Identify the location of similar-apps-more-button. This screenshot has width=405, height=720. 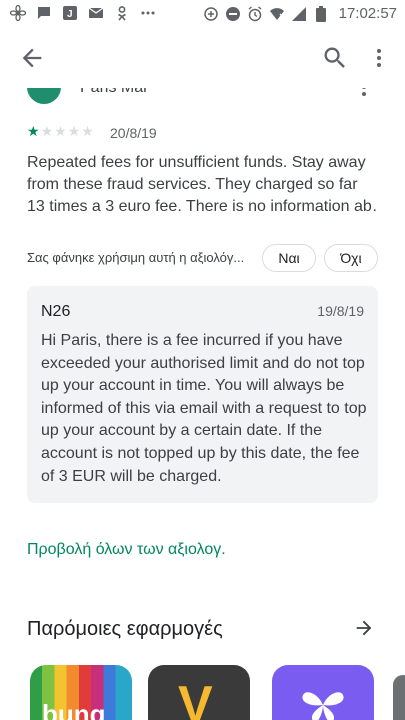
(364, 628).